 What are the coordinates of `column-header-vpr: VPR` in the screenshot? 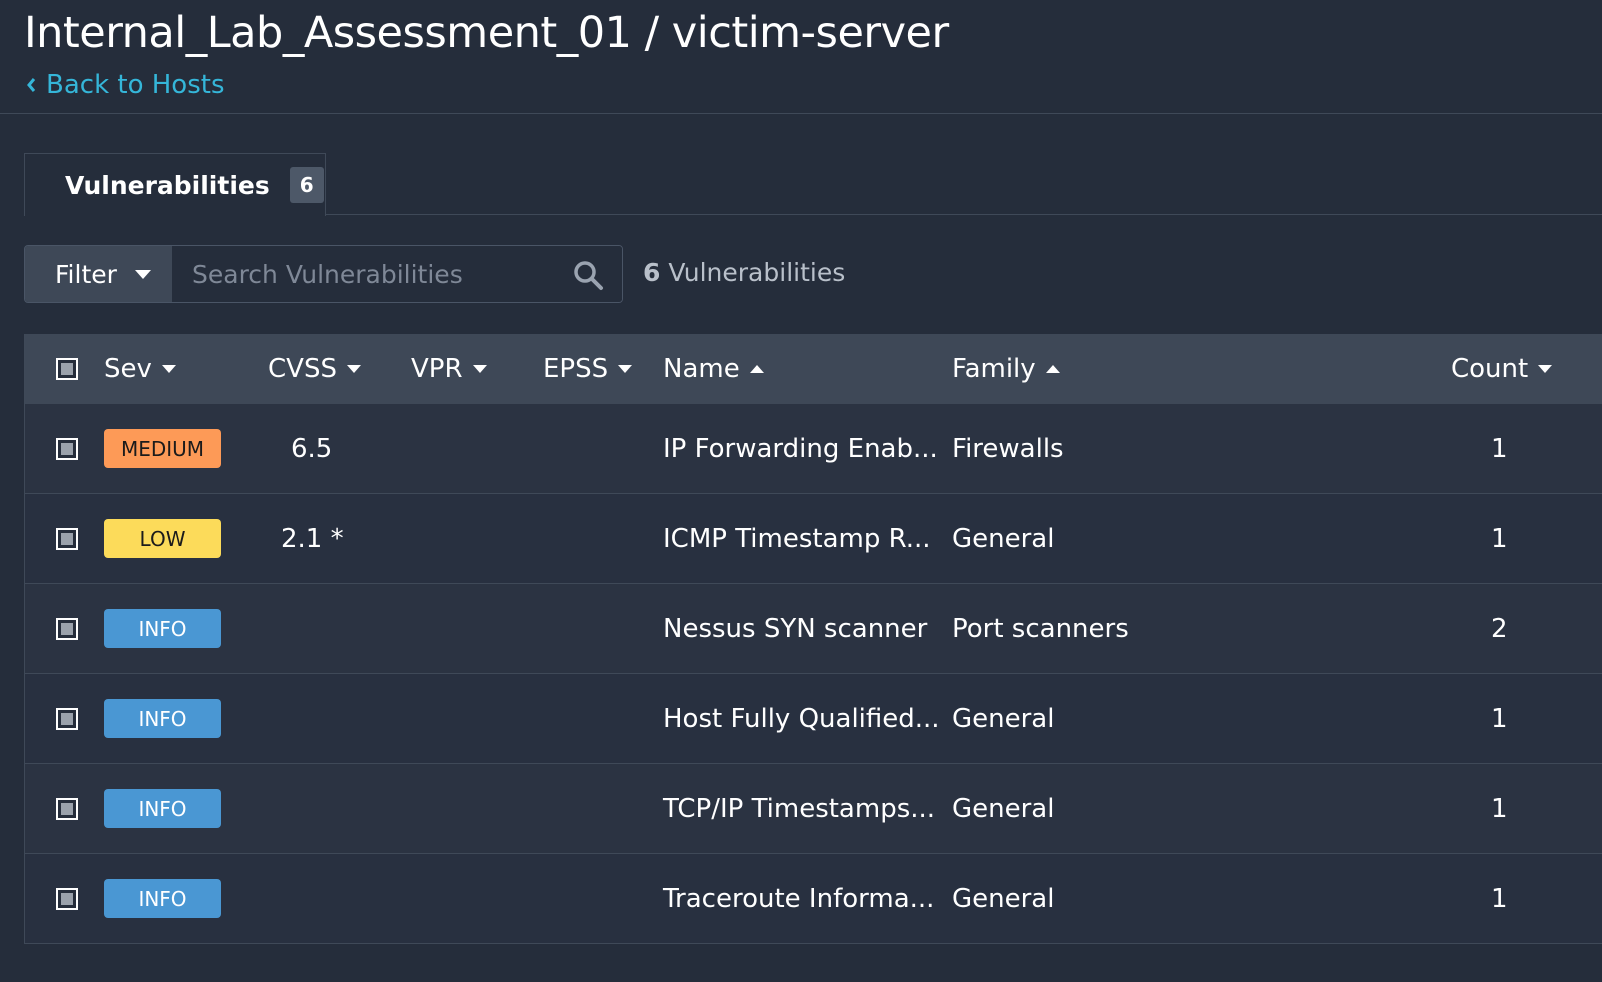 It's located at (449, 369).